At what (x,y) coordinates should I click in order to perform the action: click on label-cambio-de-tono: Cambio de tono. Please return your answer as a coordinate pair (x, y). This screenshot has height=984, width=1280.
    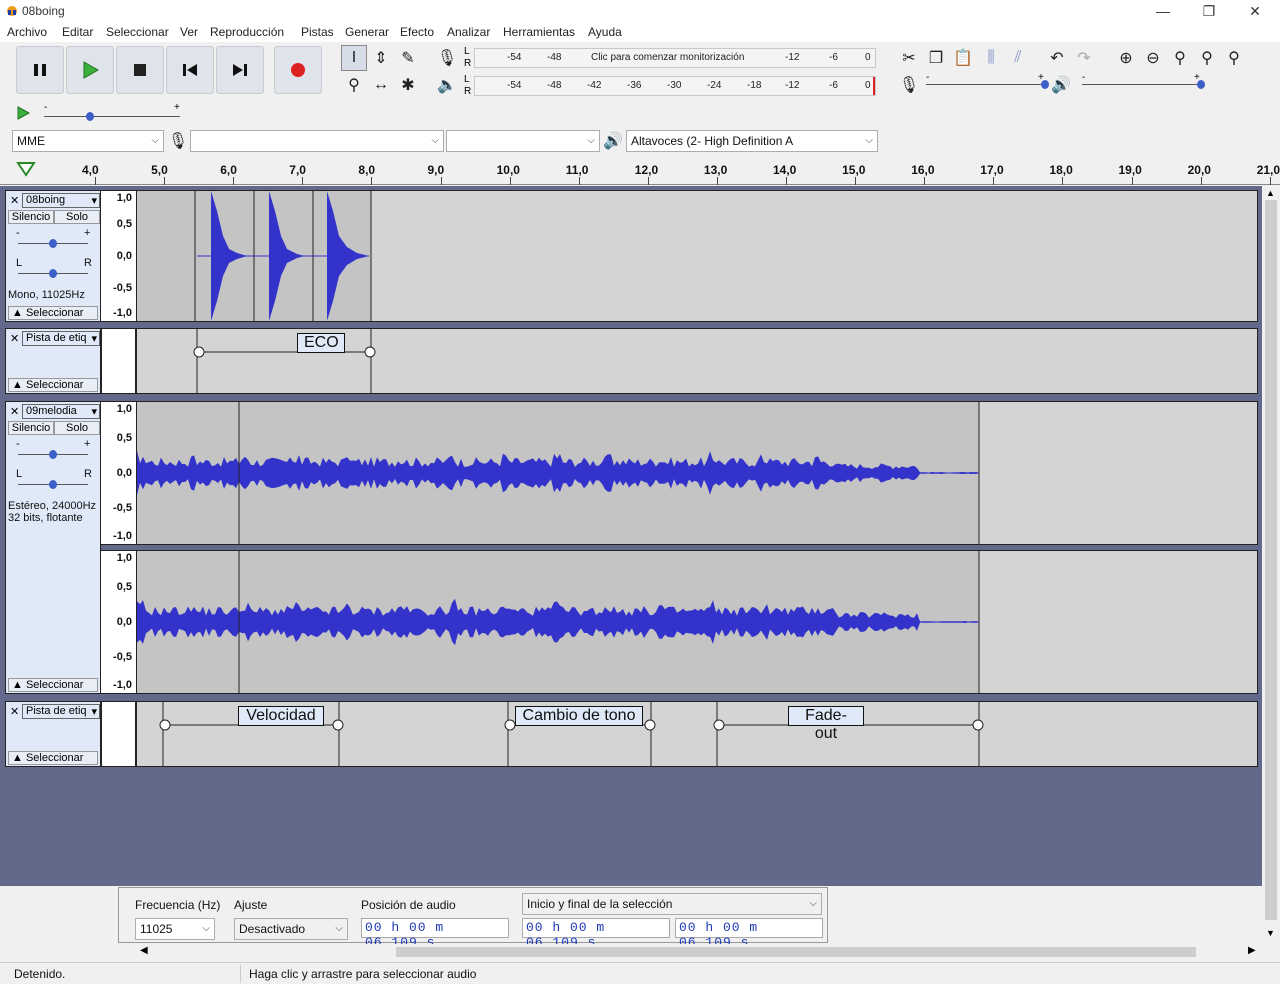
    Looking at the image, I should click on (579, 716).